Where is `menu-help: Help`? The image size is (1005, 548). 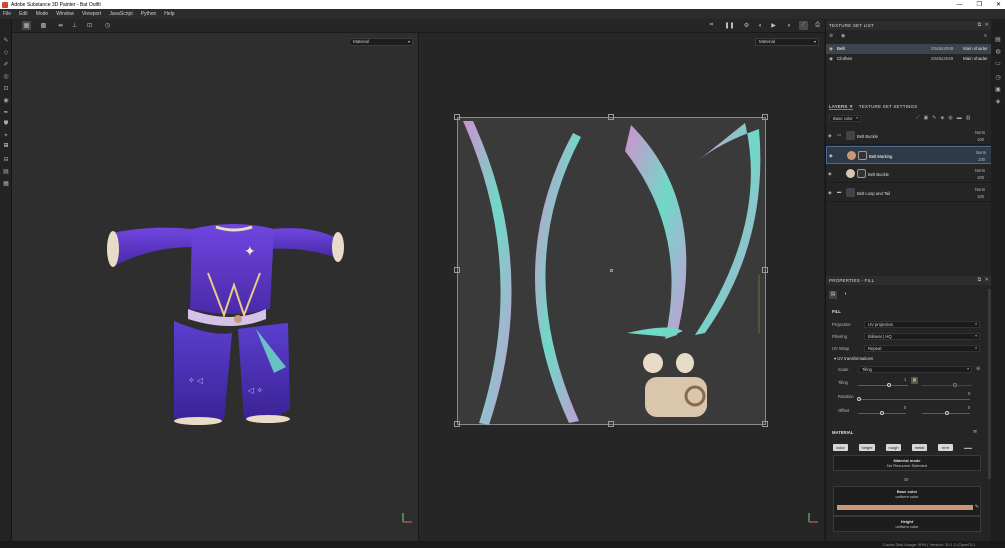 menu-help: Help is located at coordinates (169, 14).